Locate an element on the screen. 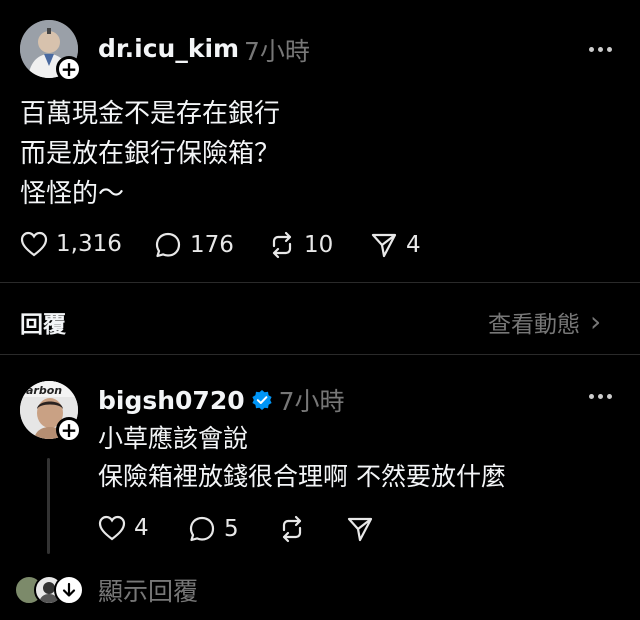 This screenshot has width=640, height=620. post-username: dr.icu_kim is located at coordinates (168, 48).